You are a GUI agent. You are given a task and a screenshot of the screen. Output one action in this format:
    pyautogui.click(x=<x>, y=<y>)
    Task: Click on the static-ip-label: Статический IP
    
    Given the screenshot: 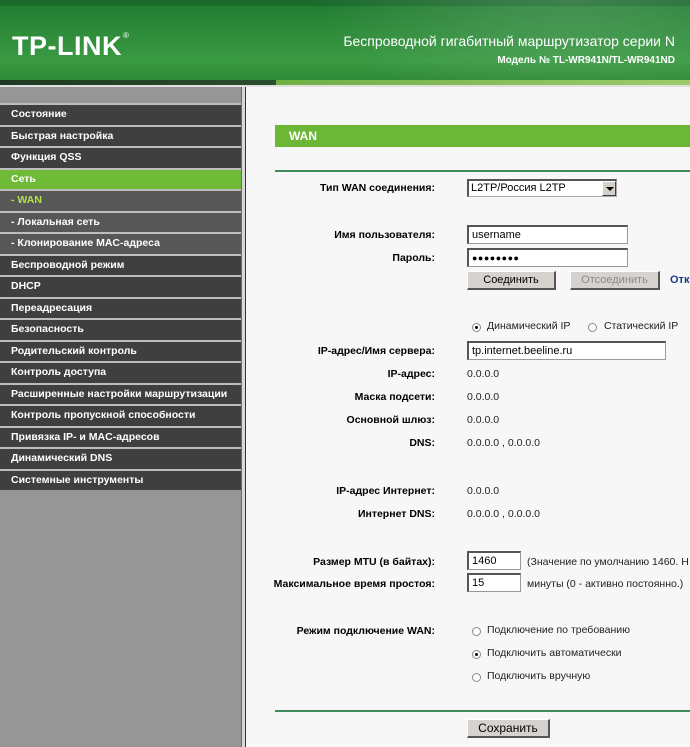 What is the action you would take?
    pyautogui.click(x=641, y=326)
    